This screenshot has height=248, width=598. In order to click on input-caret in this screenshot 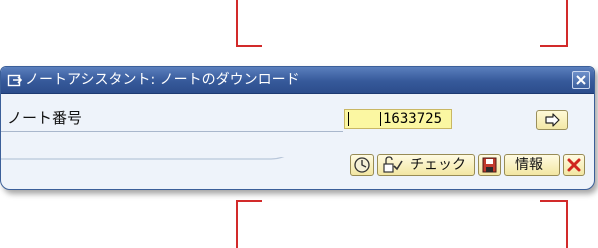, I will do `click(348, 119)`.